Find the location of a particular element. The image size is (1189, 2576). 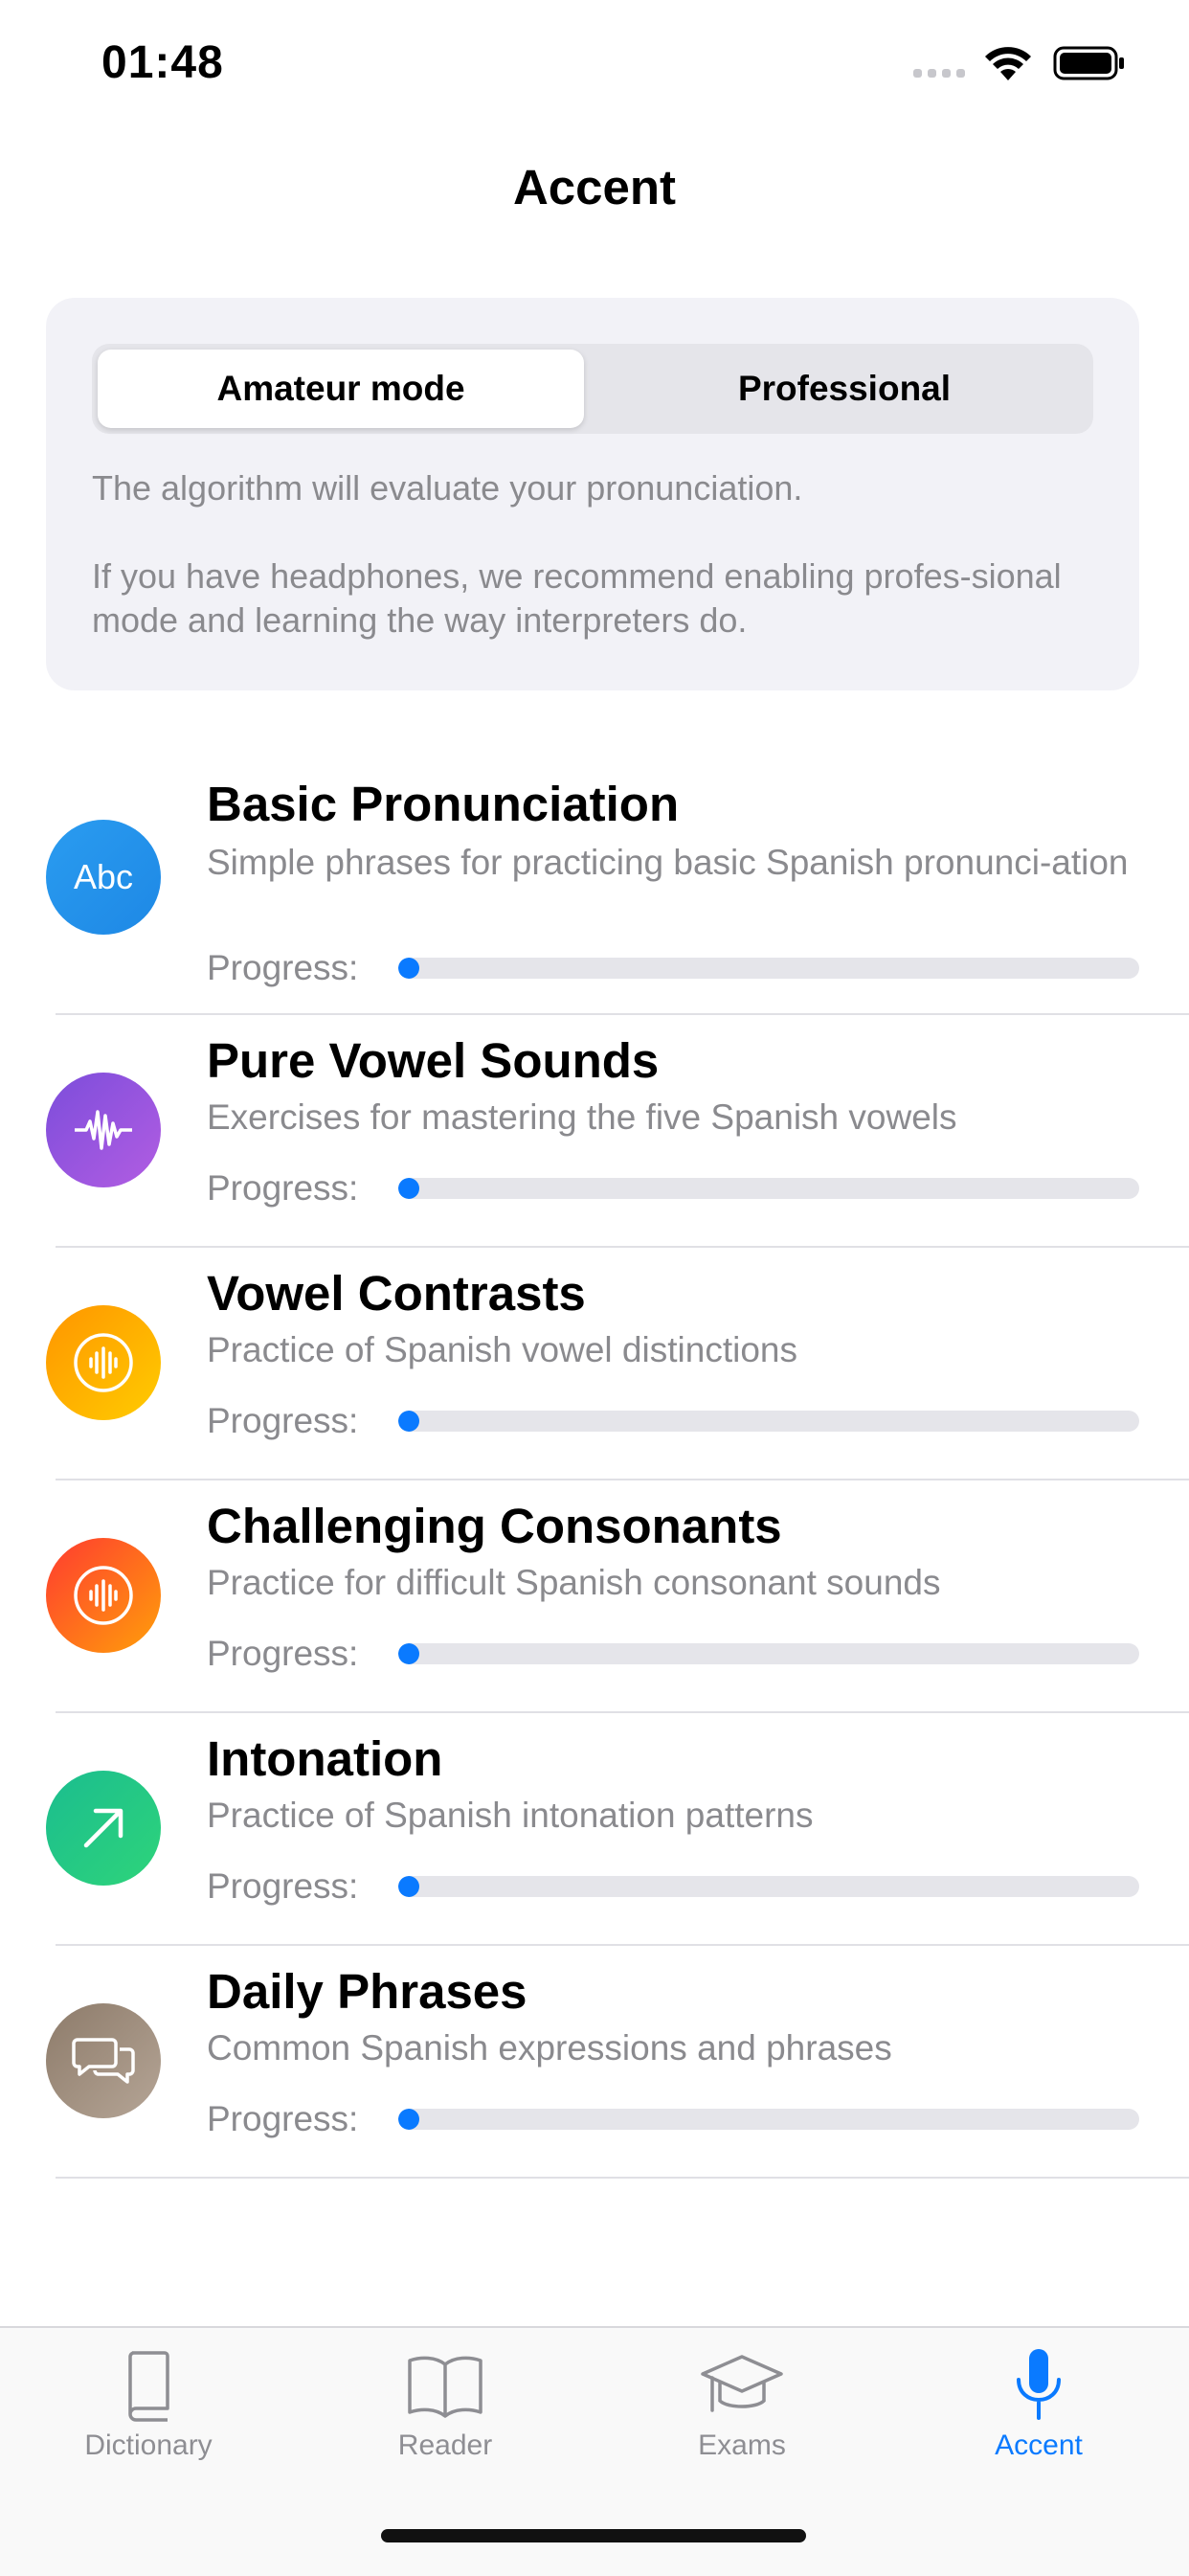

lesson-title: Daily Phrases is located at coordinates (367, 1991).